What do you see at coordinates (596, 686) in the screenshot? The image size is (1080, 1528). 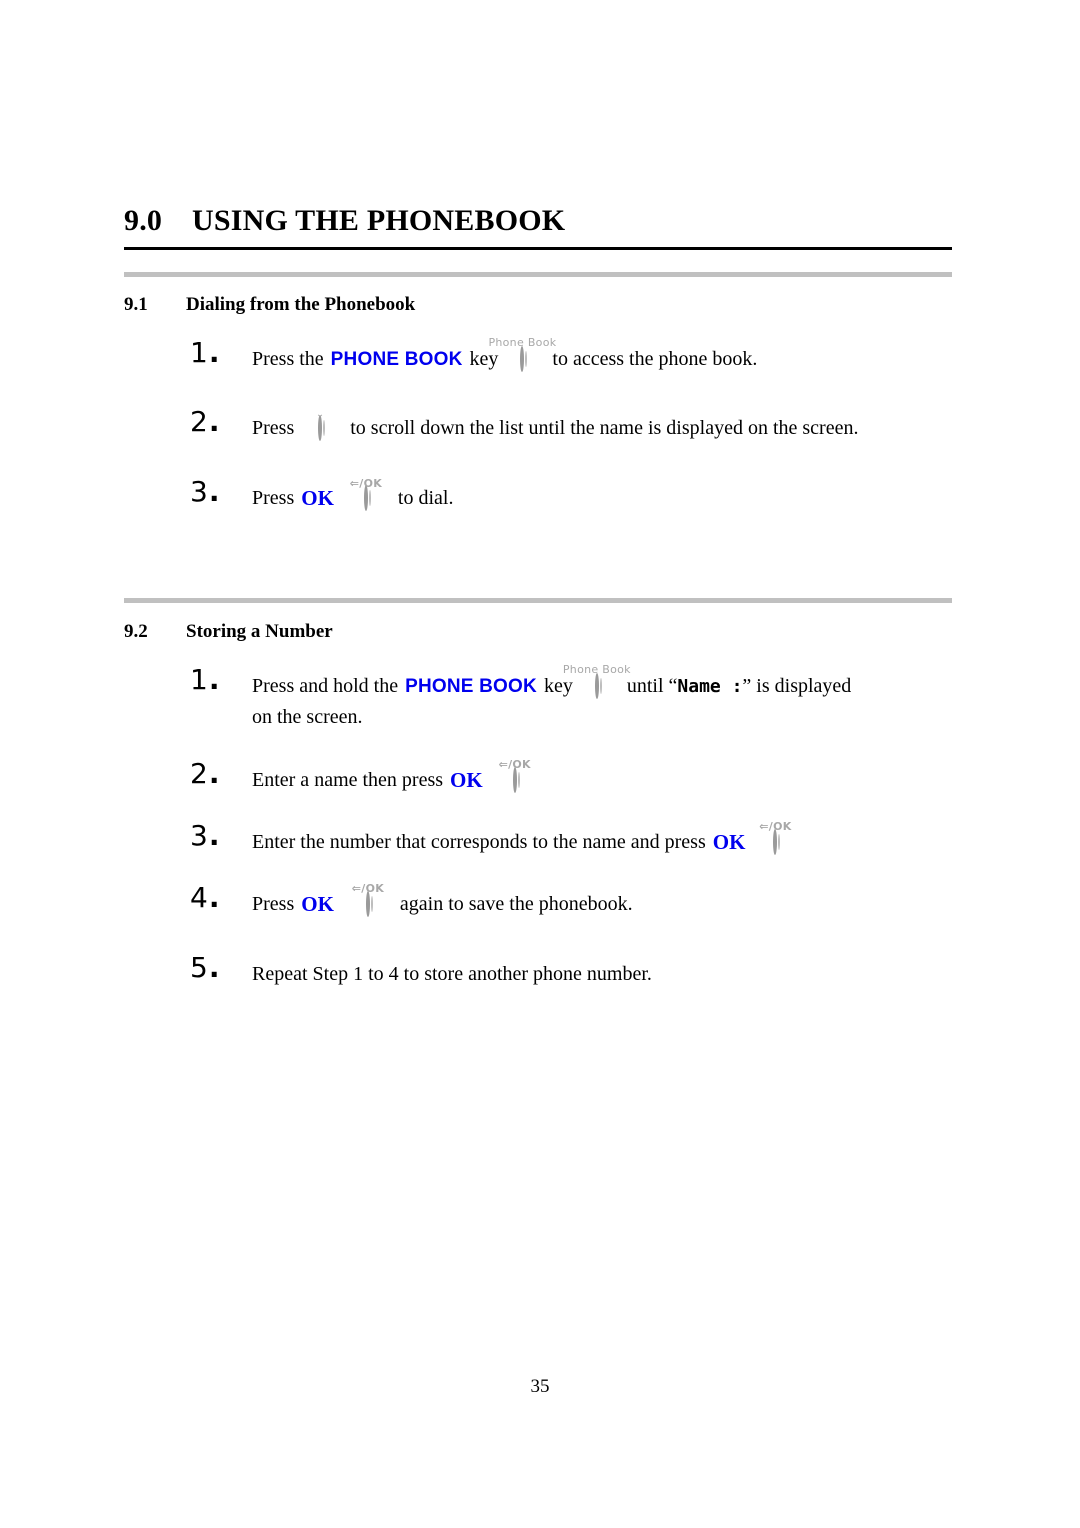 I see `phone-book-key-cap` at bounding box center [596, 686].